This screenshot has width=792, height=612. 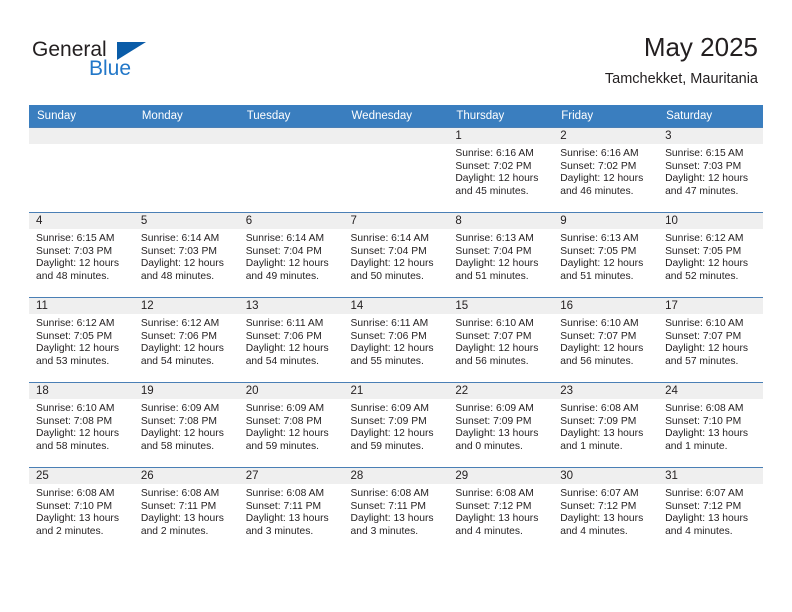 What do you see at coordinates (396, 221) in the screenshot?
I see `day-number: 7` at bounding box center [396, 221].